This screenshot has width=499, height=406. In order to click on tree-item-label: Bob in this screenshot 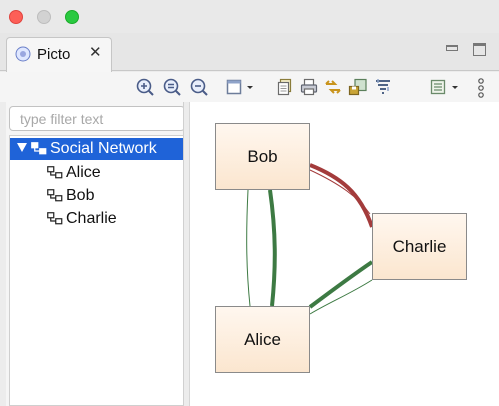, I will do `click(80, 195)`.